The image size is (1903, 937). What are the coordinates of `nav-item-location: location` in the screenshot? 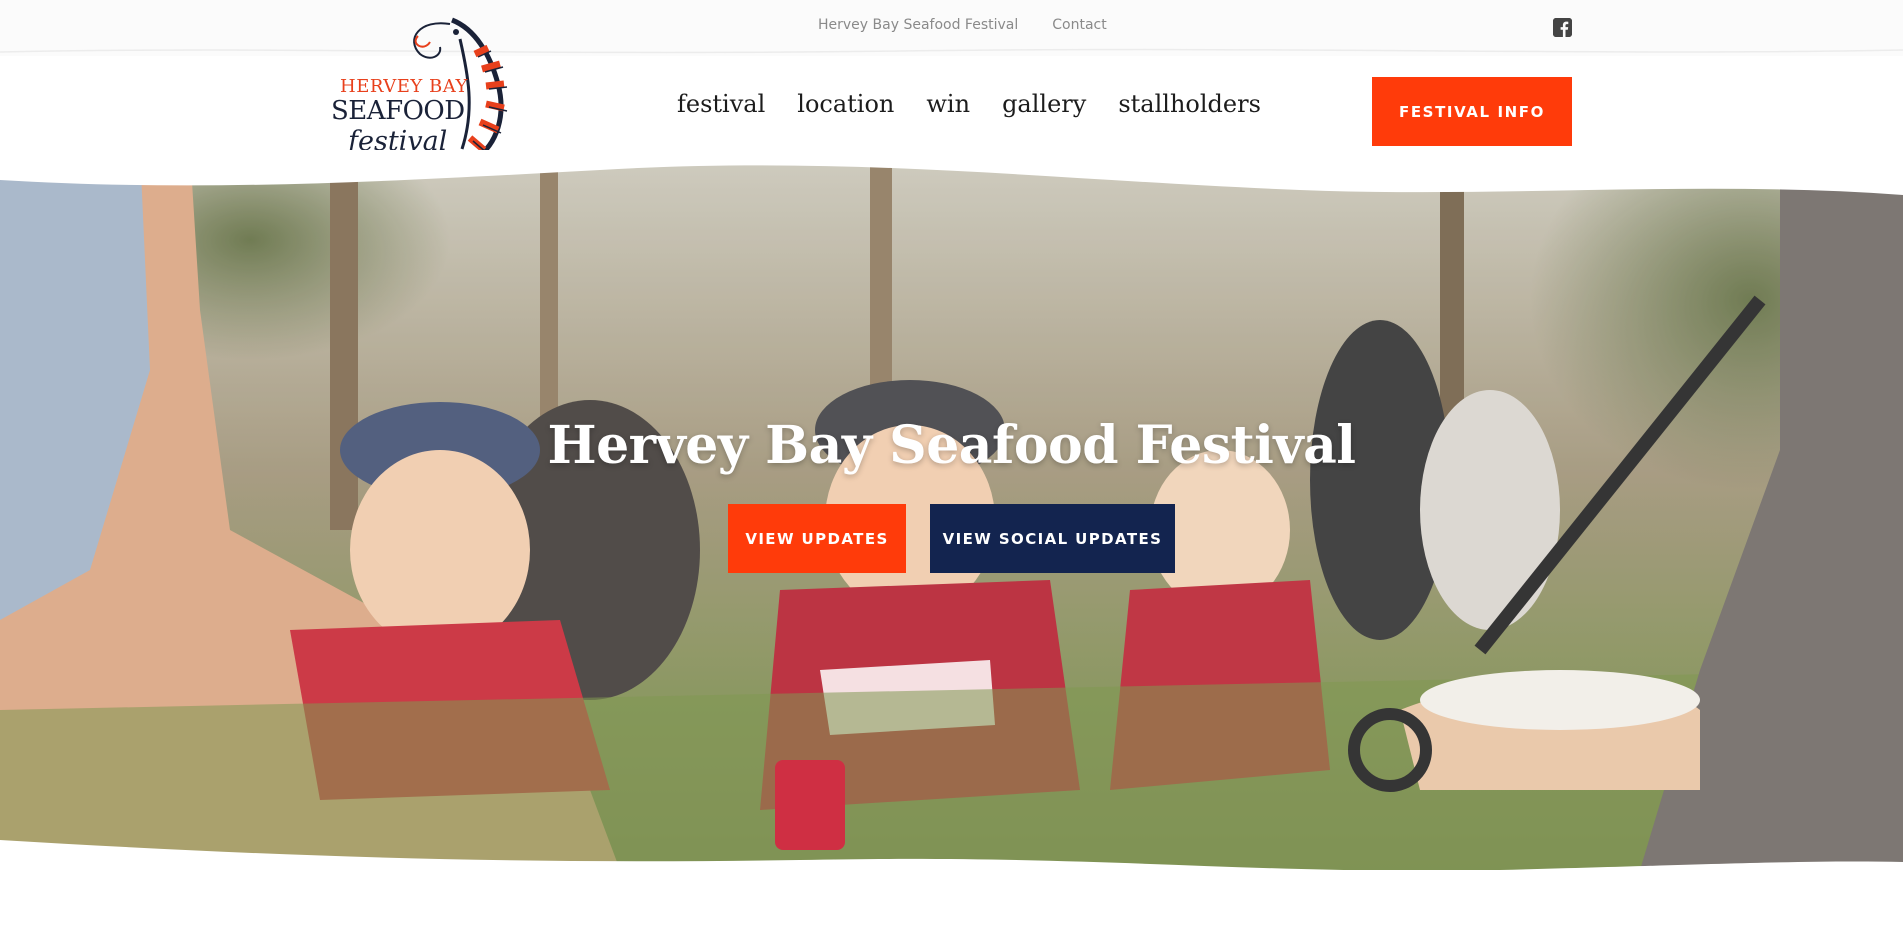 It's located at (845, 104).